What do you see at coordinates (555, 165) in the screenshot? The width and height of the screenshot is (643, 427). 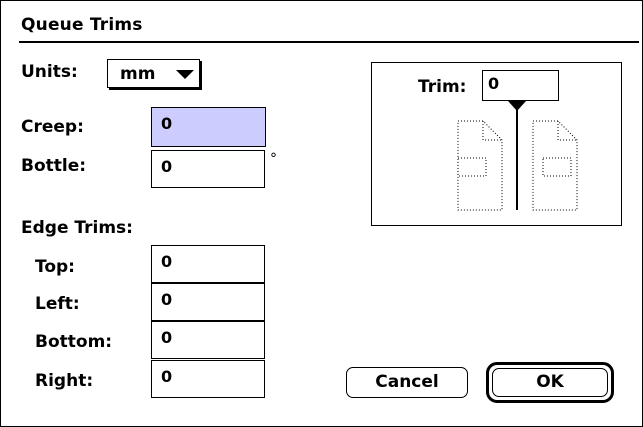 I see `right-page-icon` at bounding box center [555, 165].